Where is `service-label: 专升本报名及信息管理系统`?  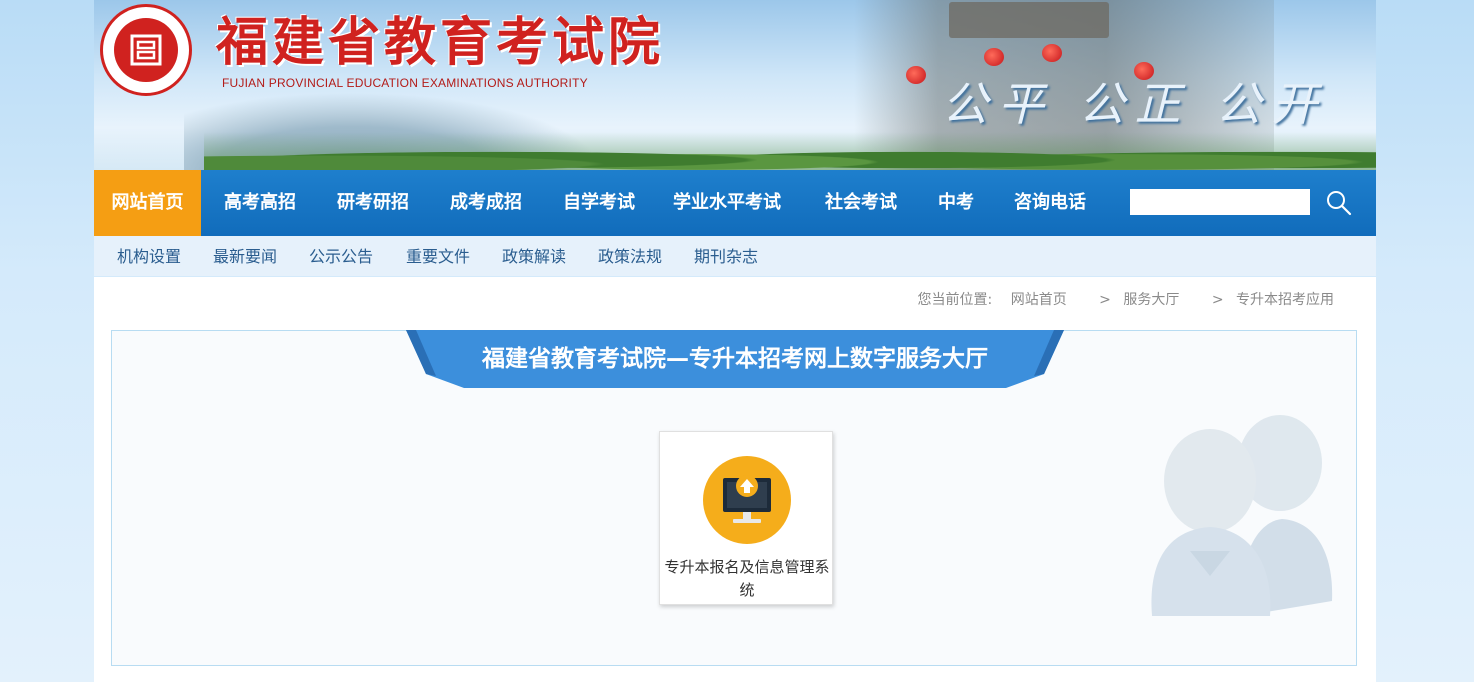 service-label: 专升本报名及信息管理系统 is located at coordinates (747, 578).